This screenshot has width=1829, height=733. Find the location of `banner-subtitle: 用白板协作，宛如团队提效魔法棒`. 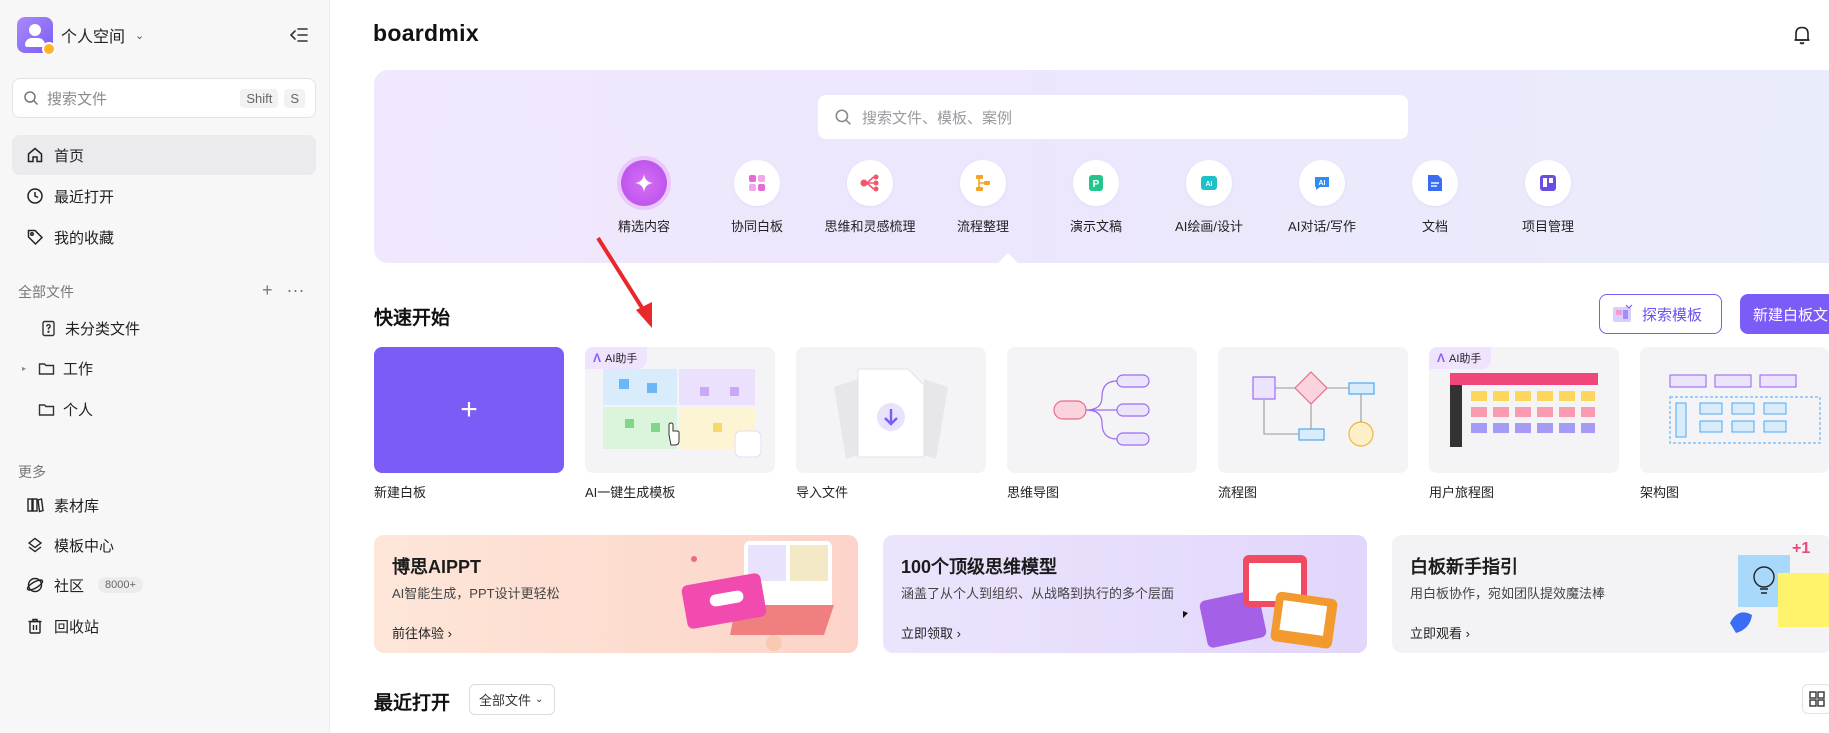

banner-subtitle: 用白板协作，宛如团队提效魔法棒 is located at coordinates (1508, 593).